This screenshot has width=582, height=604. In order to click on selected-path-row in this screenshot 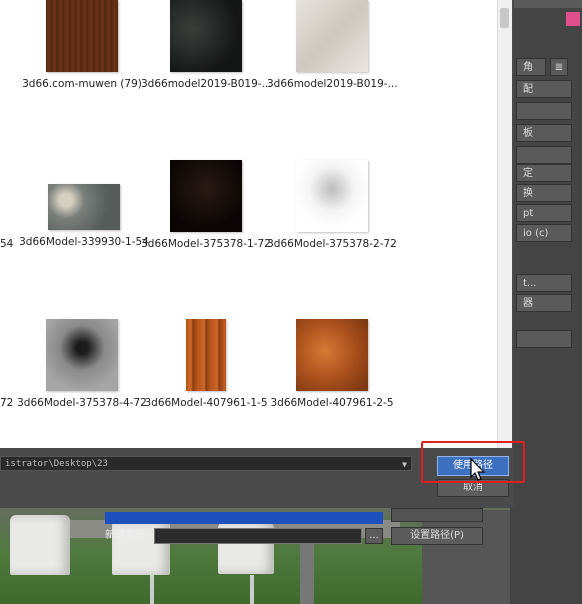, I will do `click(244, 518)`.